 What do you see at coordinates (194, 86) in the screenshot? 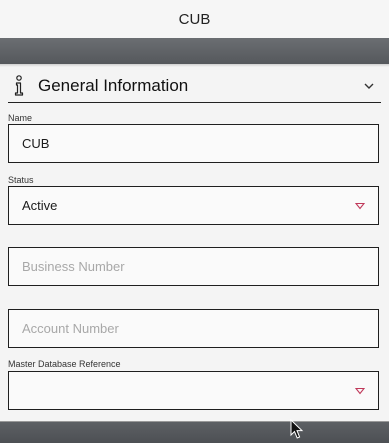
I see `general-information-header: General Information` at bounding box center [194, 86].